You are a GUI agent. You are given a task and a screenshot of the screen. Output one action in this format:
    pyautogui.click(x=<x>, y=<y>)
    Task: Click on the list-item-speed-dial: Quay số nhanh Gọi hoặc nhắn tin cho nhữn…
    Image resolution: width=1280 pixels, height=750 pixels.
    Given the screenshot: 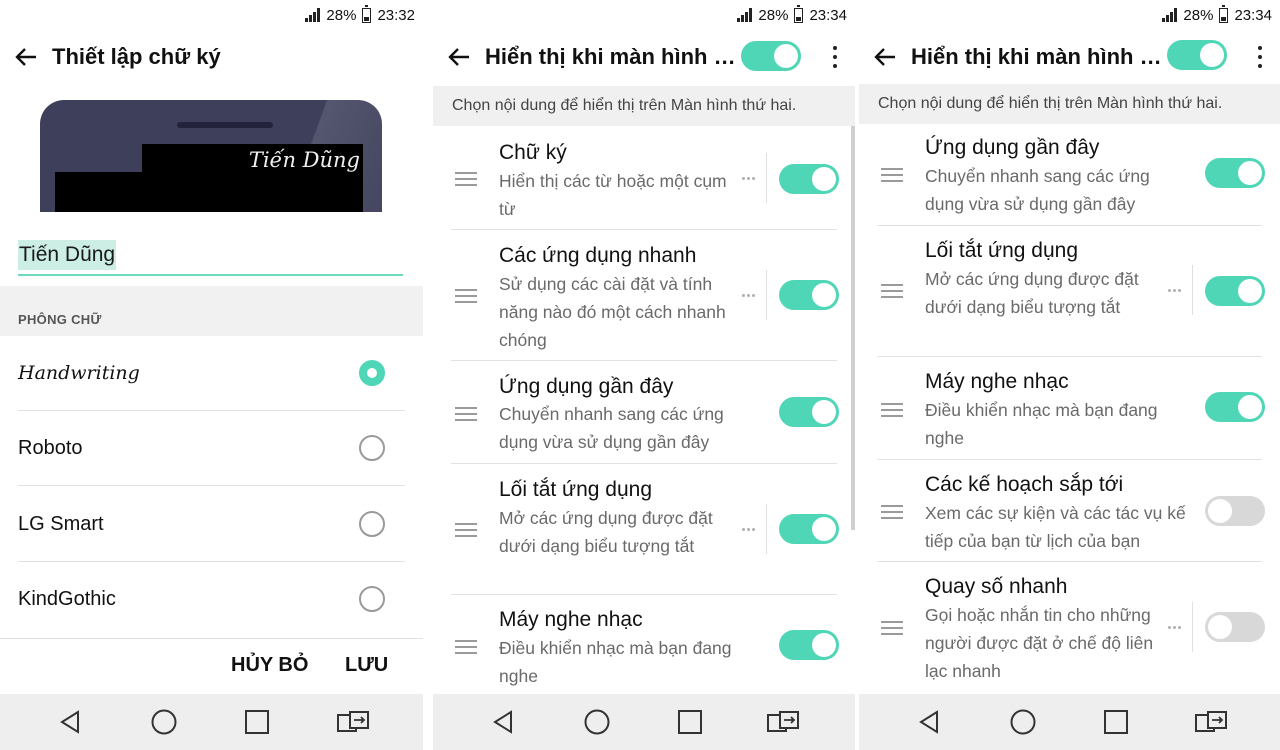 What is the action you would take?
    pyautogui.click(x=1069, y=628)
    